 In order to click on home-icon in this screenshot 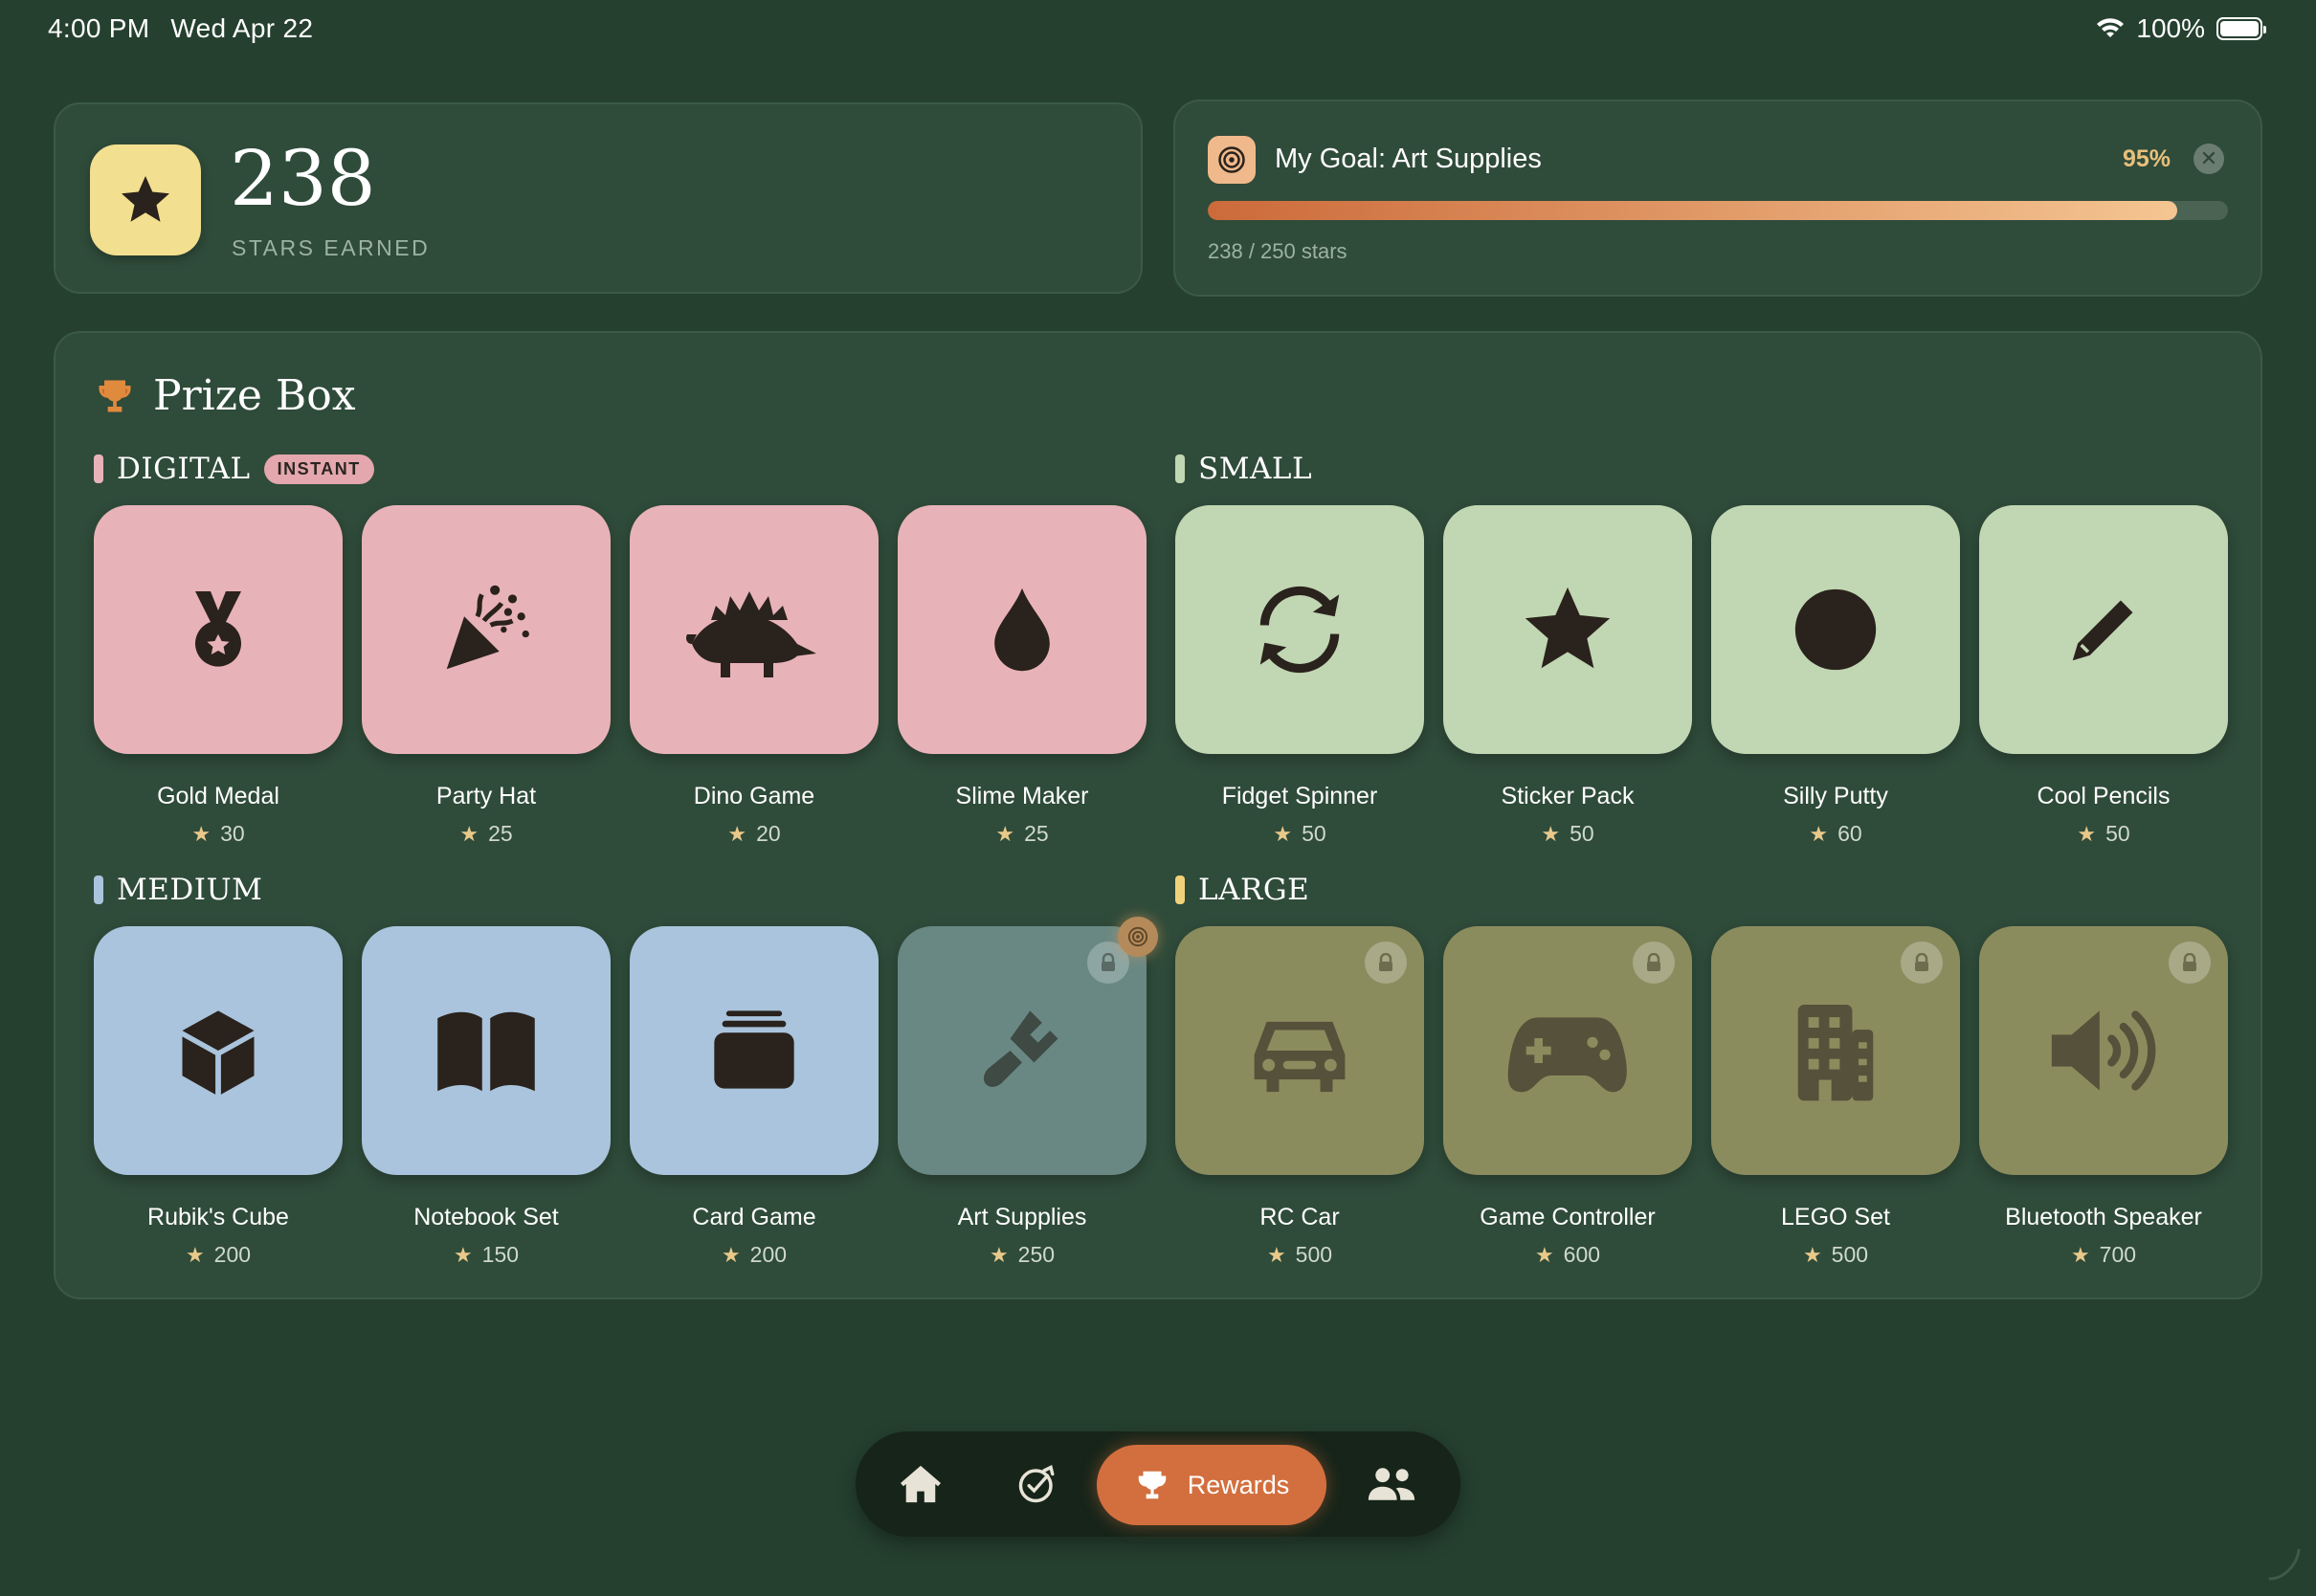, I will do `click(921, 1484)`.